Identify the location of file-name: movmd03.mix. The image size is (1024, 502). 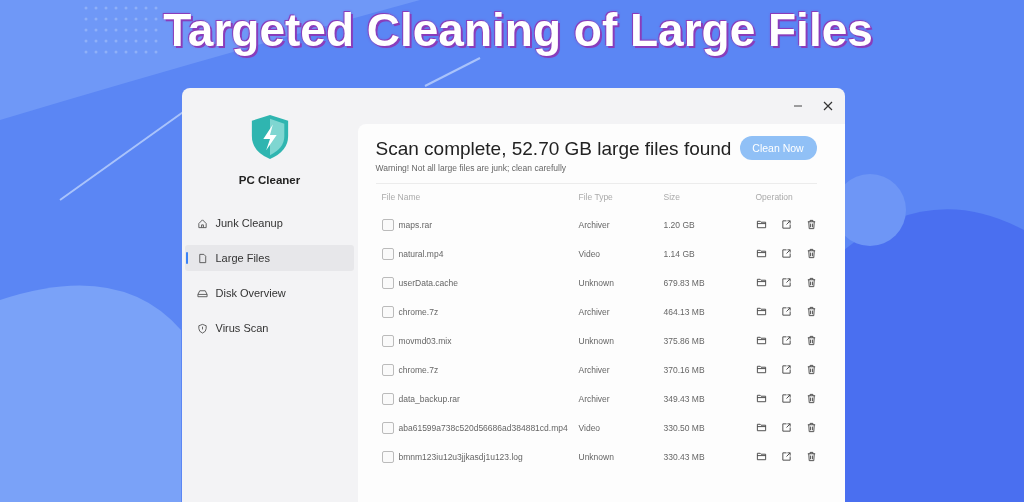
(425, 340).